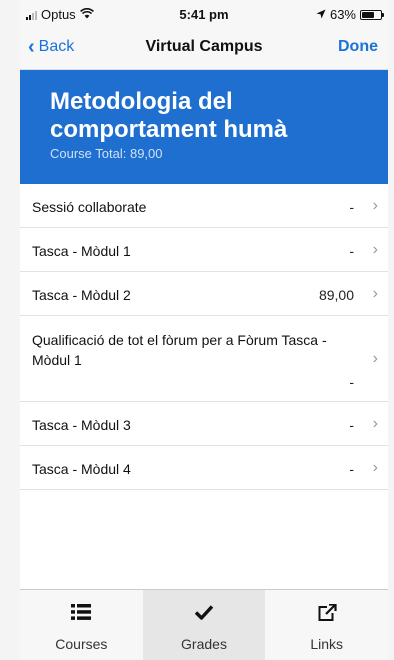 This screenshot has width=394, height=660. Describe the element at coordinates (204, 294) in the screenshot. I see `grade-row-tasca-modul-2: Tasca - Mòdul 2 89,00 ›` at that location.